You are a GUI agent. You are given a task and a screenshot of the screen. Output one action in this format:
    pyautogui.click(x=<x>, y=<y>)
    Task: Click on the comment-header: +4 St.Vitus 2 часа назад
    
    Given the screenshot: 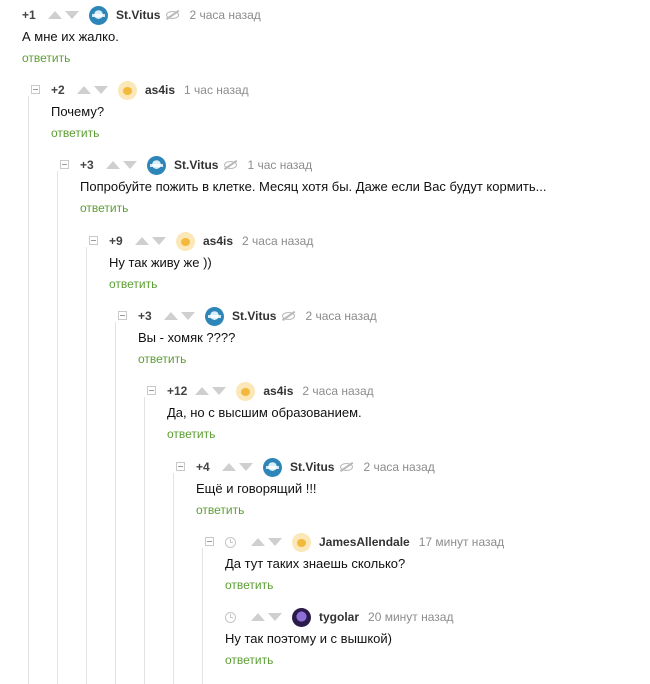 What is the action you would take?
    pyautogui.click(x=413, y=467)
    